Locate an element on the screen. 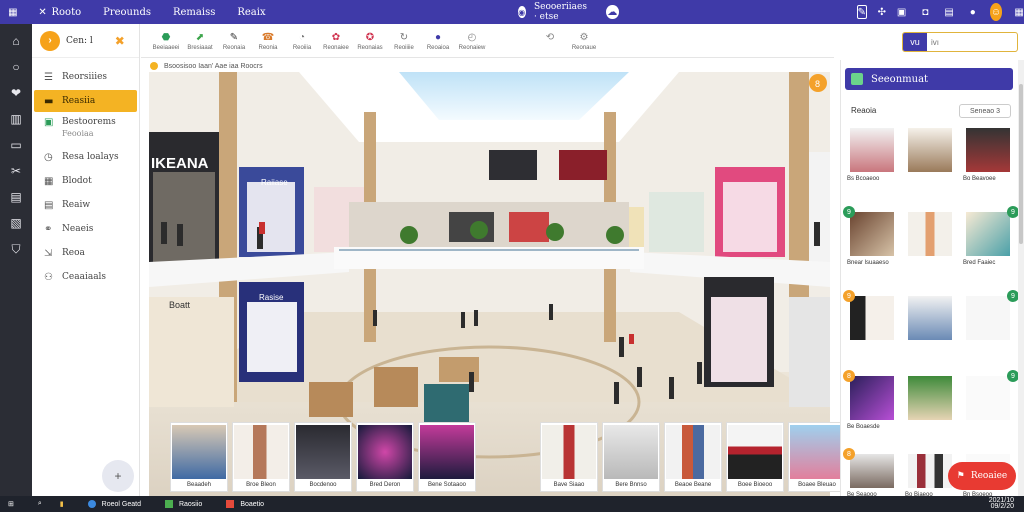  ticket-icon: ▧ is located at coordinates (16, 223).